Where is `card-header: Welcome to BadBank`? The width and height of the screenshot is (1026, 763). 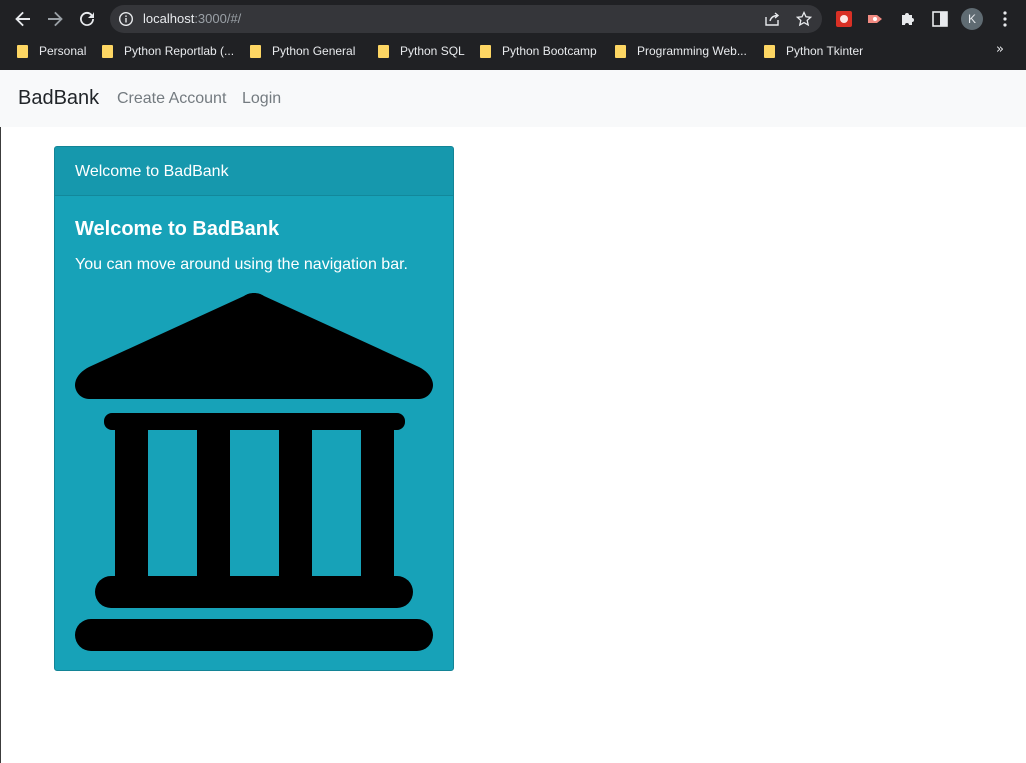 card-header: Welcome to BadBank is located at coordinates (254, 171).